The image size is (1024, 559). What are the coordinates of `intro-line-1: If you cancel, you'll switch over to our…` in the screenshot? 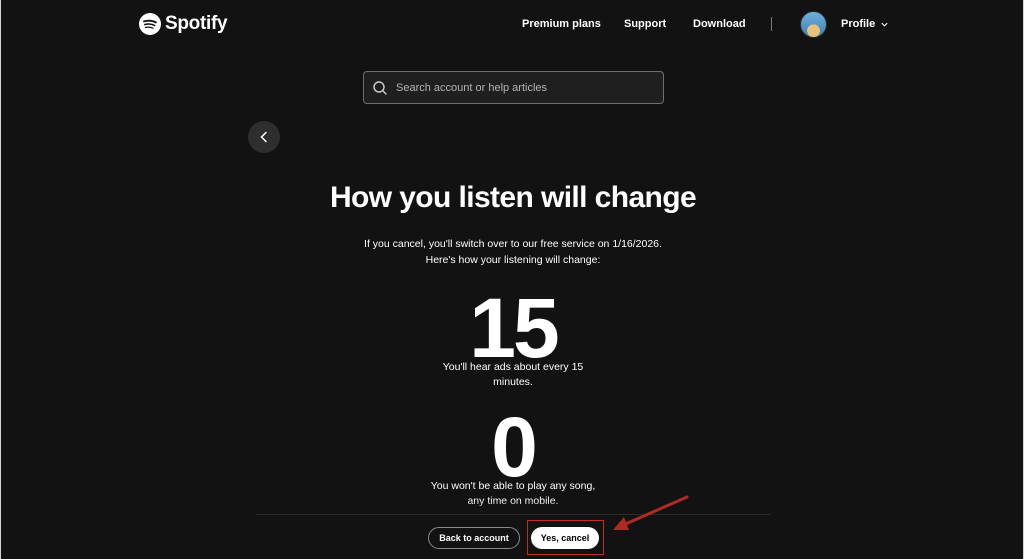 It's located at (513, 244).